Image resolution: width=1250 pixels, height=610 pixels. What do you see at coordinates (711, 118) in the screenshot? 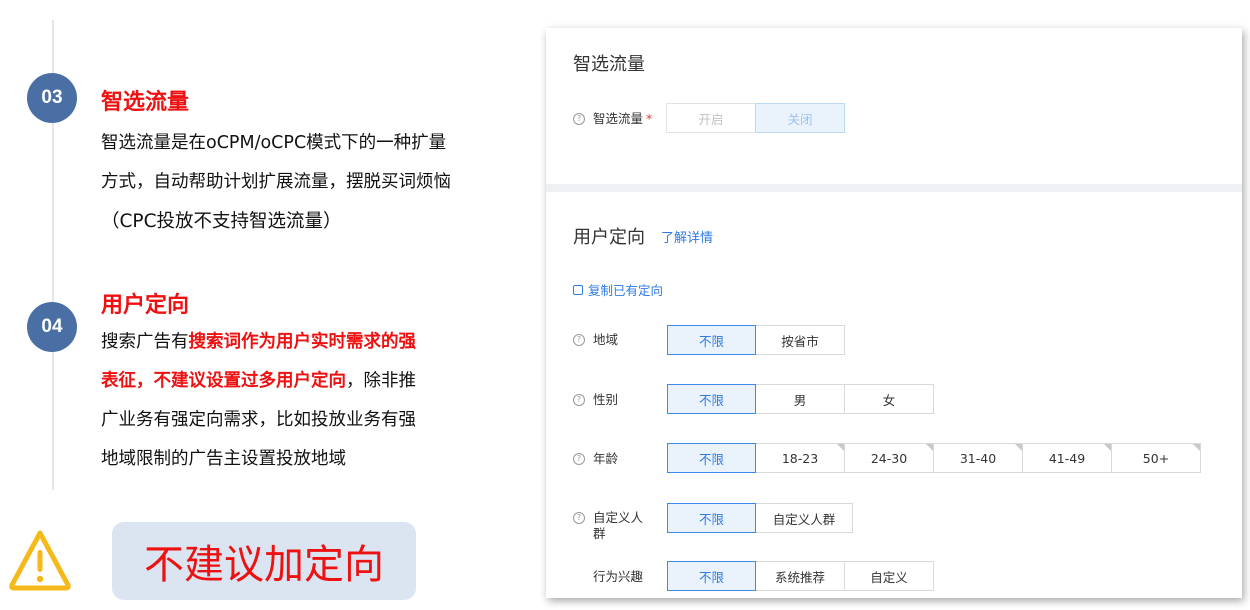
I see `option-enable: 开启` at bounding box center [711, 118].